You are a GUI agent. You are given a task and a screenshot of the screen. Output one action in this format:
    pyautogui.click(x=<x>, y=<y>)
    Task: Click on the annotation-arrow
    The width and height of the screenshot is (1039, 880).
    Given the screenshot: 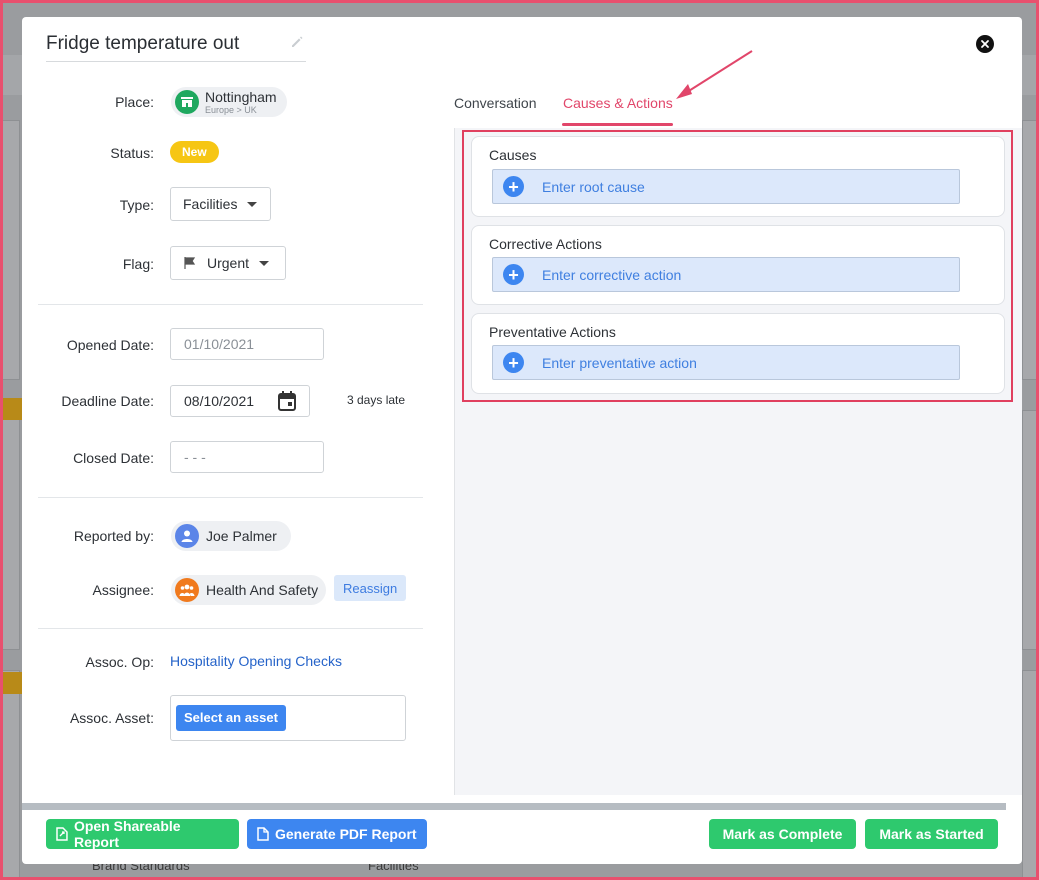 What is the action you would take?
    pyautogui.click(x=714, y=74)
    